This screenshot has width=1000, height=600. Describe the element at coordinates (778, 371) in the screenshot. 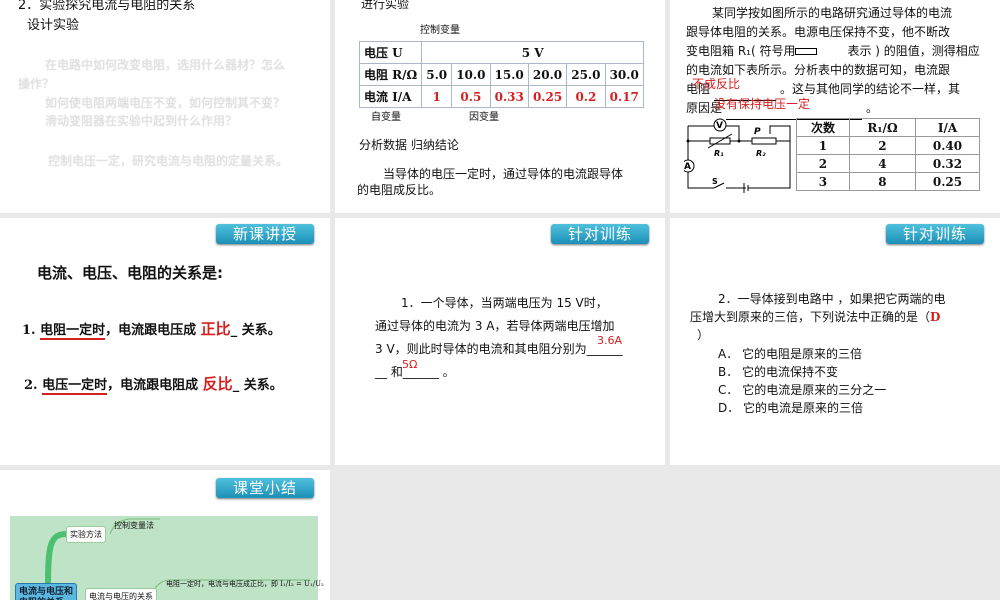

I see `option-b: B． 它的电流保持不变` at that location.